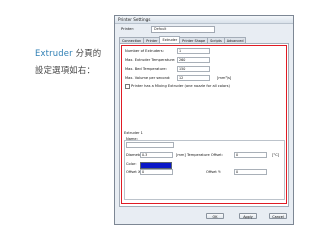 The image size is (320, 240). I want to click on offset-x-field: 0, so click(156, 172).